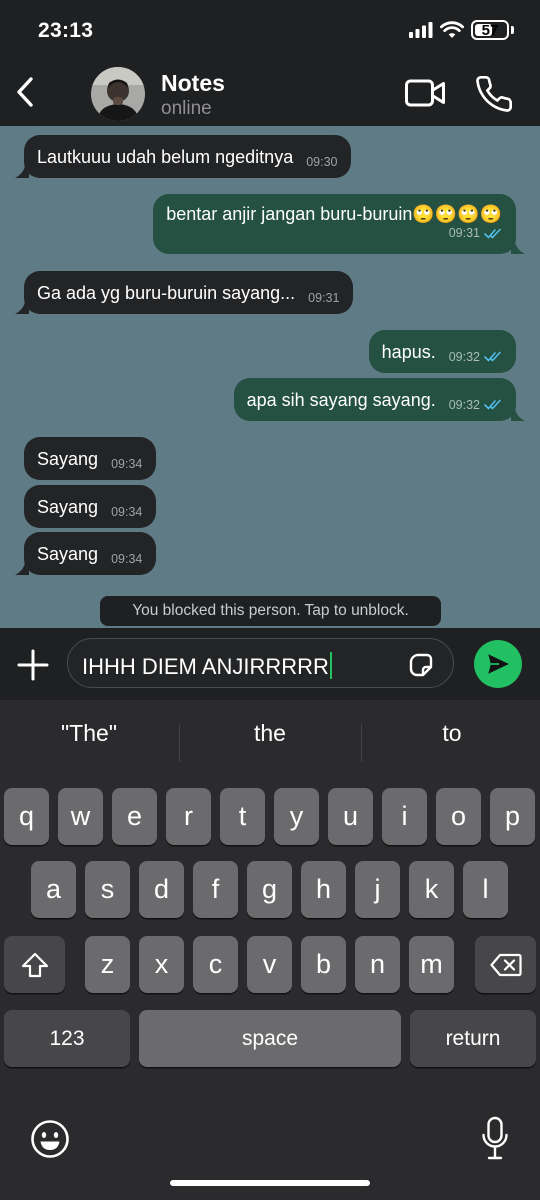 The image size is (540, 1200). Describe the element at coordinates (442, 351) in the screenshot. I see `message-bubble-outgoing: hapus. 09:32` at that location.